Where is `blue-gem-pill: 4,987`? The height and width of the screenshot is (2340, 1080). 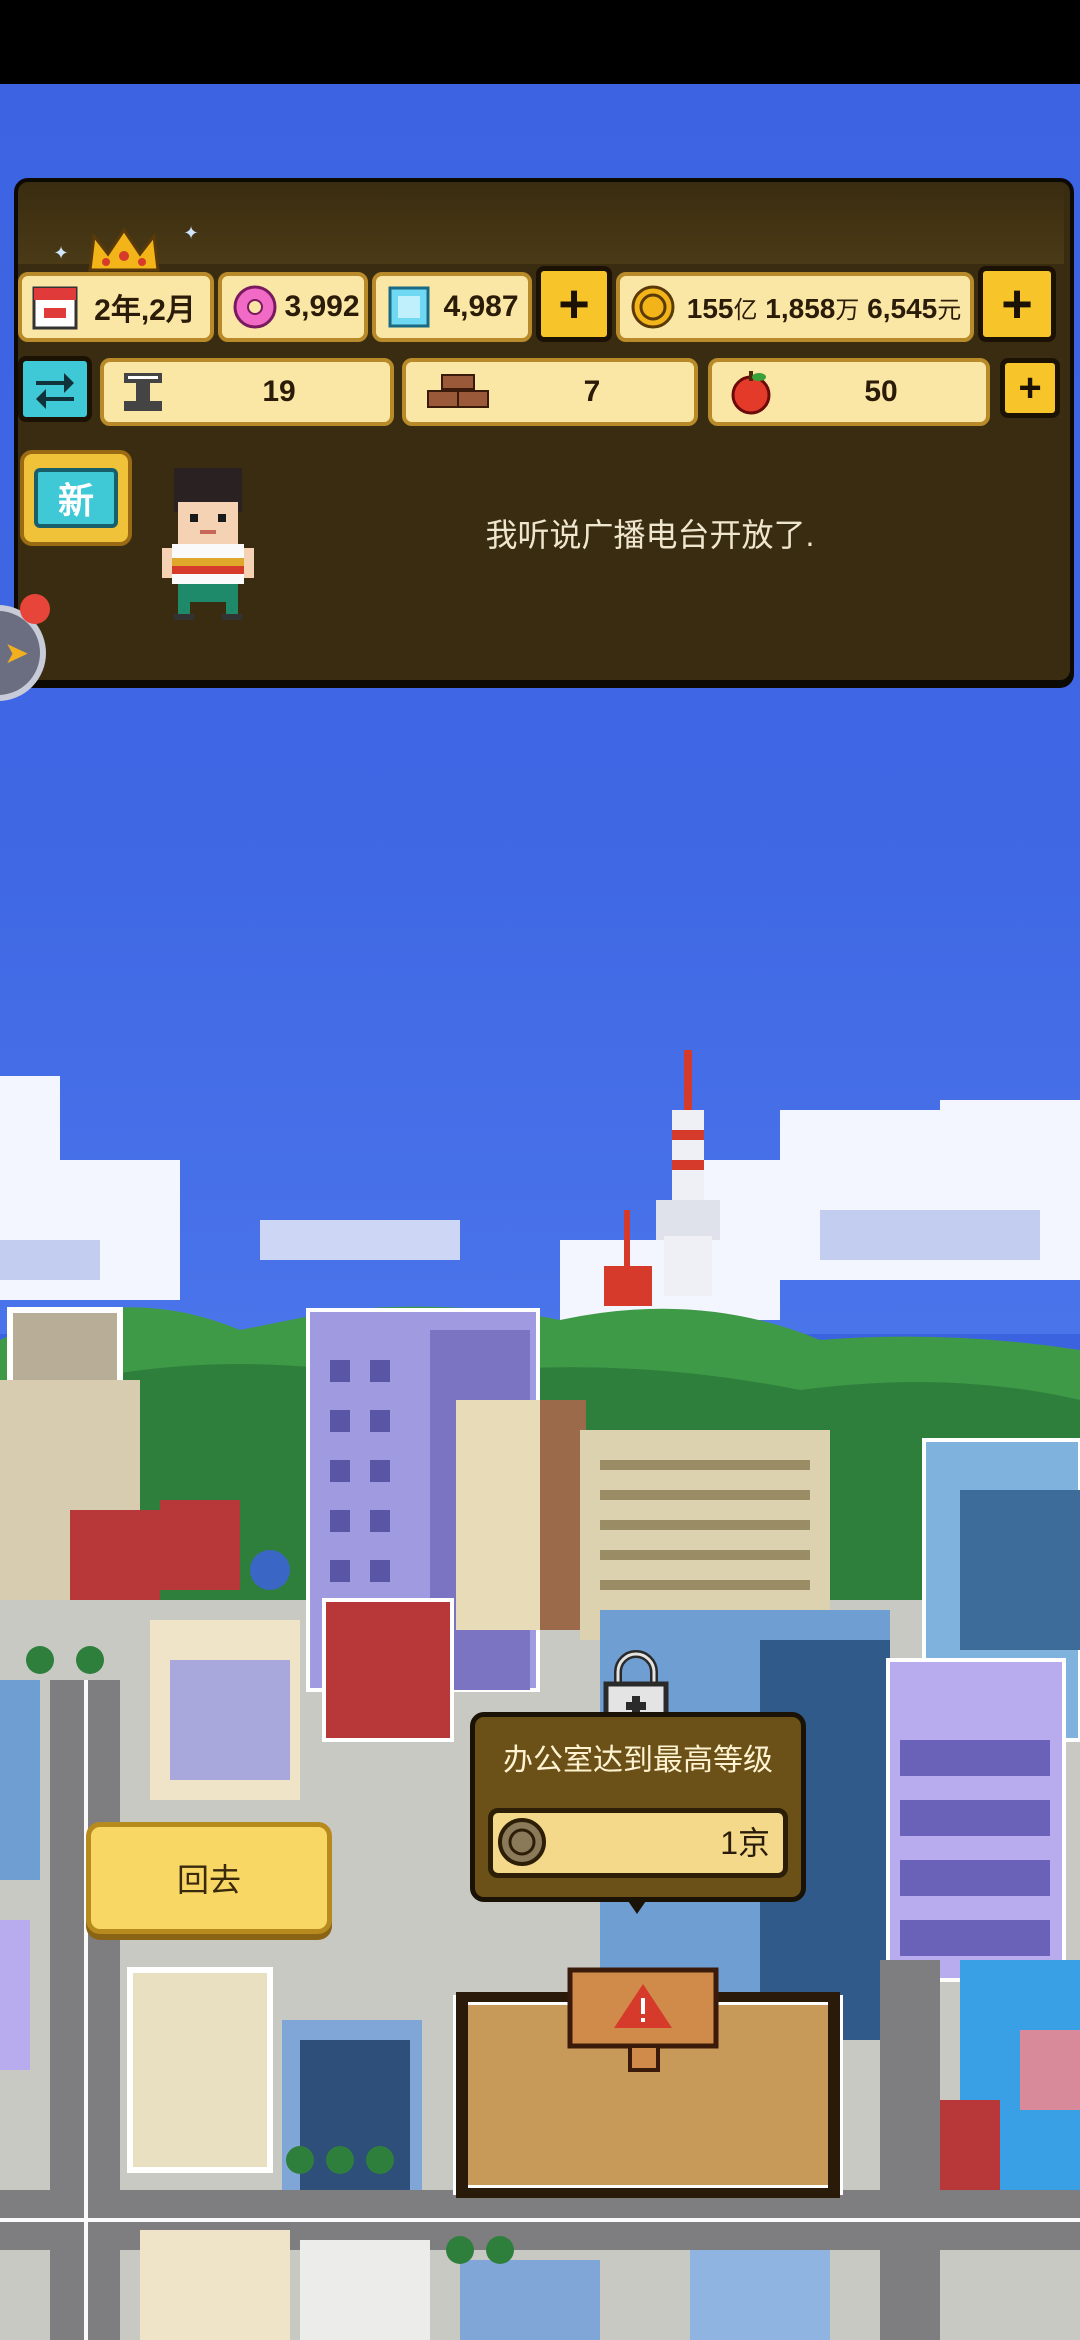
blue-gem-pill: 4,987 is located at coordinates (452, 307).